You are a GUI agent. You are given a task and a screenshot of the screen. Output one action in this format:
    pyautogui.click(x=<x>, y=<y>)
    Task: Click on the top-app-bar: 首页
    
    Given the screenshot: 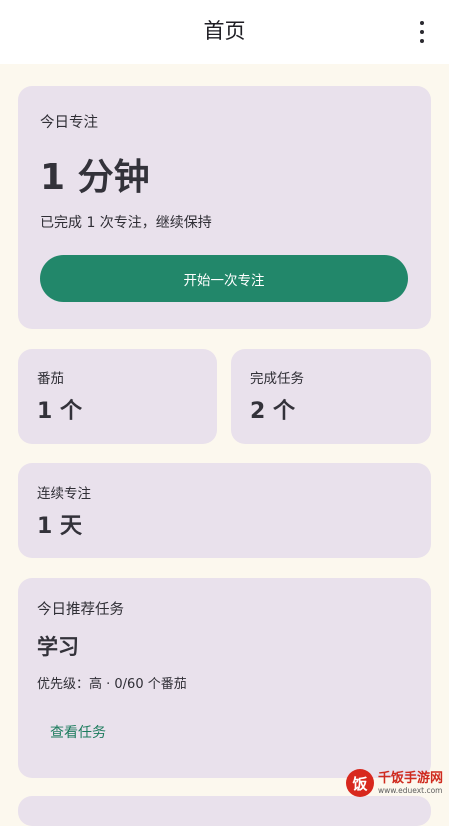 What is the action you would take?
    pyautogui.click(x=224, y=32)
    